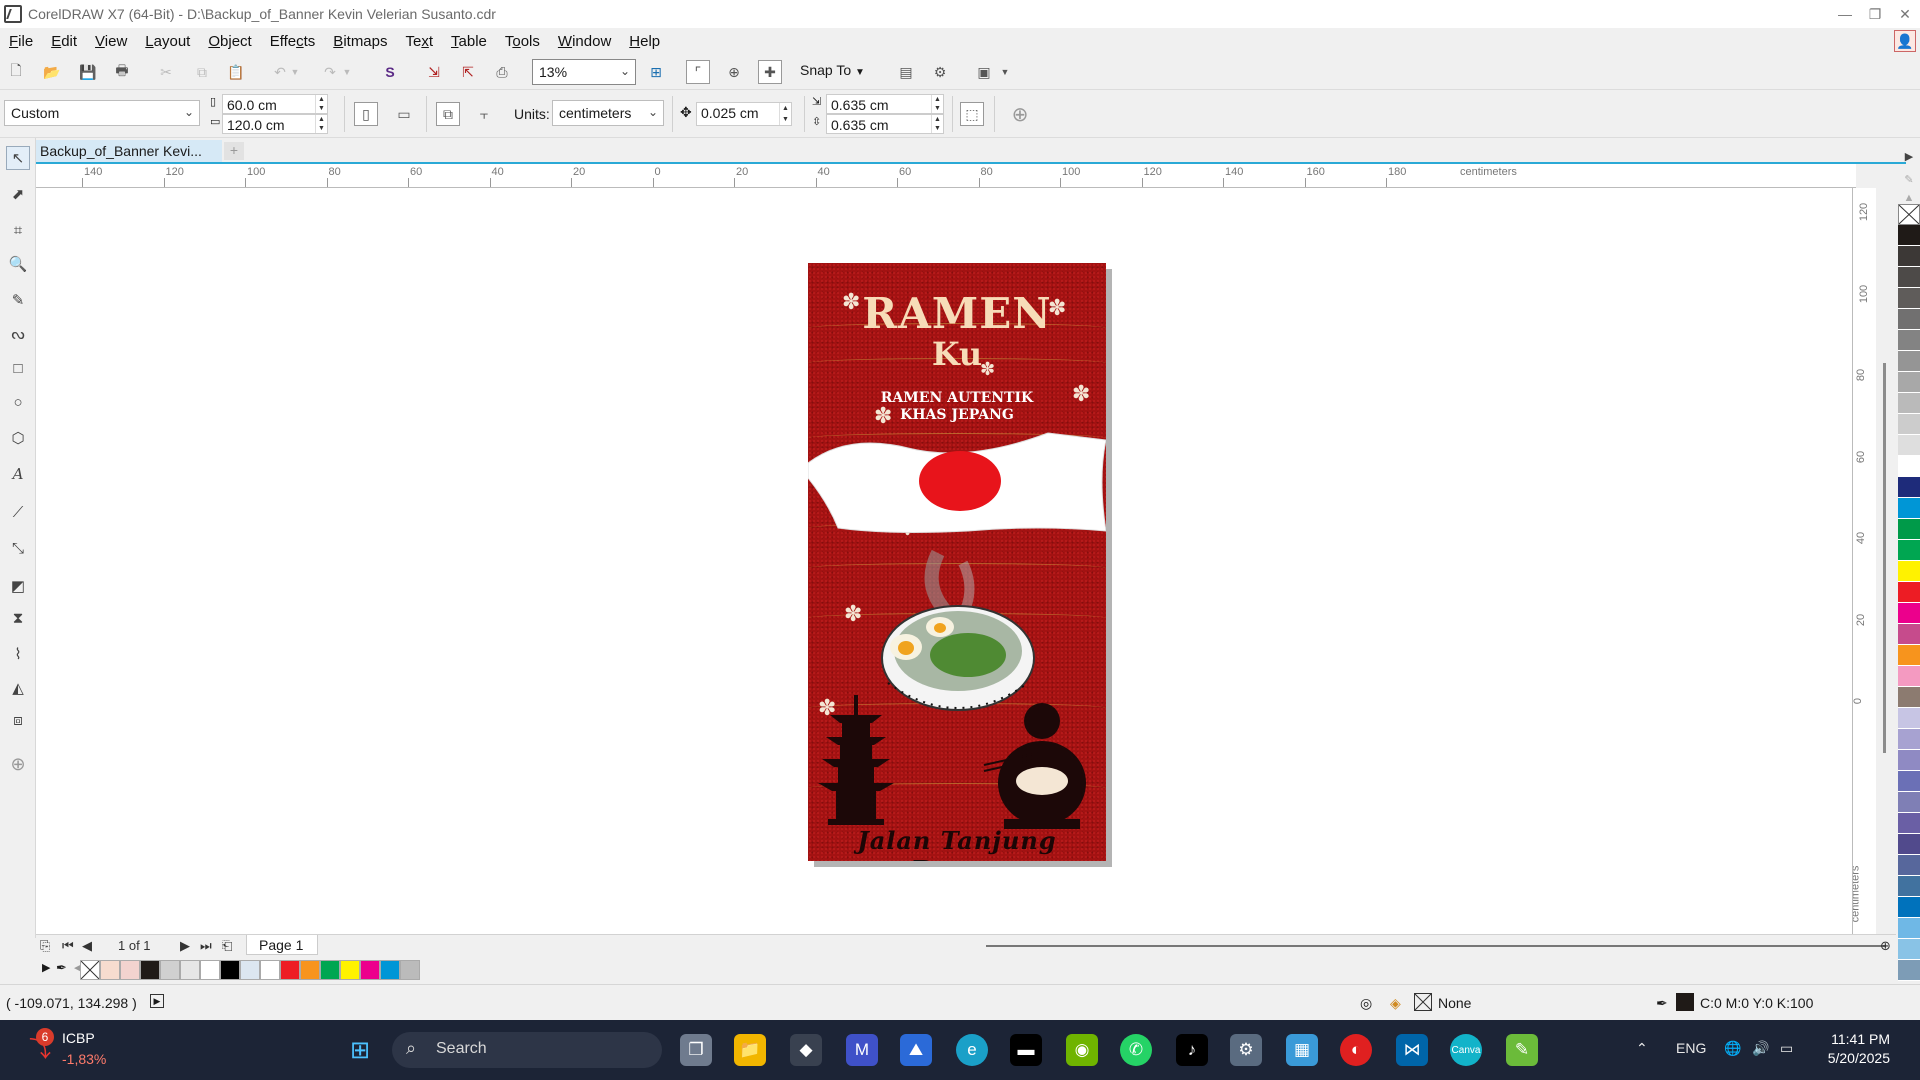 This screenshot has width=1920, height=1080. What do you see at coordinates (167, 41) in the screenshot?
I see `menu-item-layout: Layout` at bounding box center [167, 41].